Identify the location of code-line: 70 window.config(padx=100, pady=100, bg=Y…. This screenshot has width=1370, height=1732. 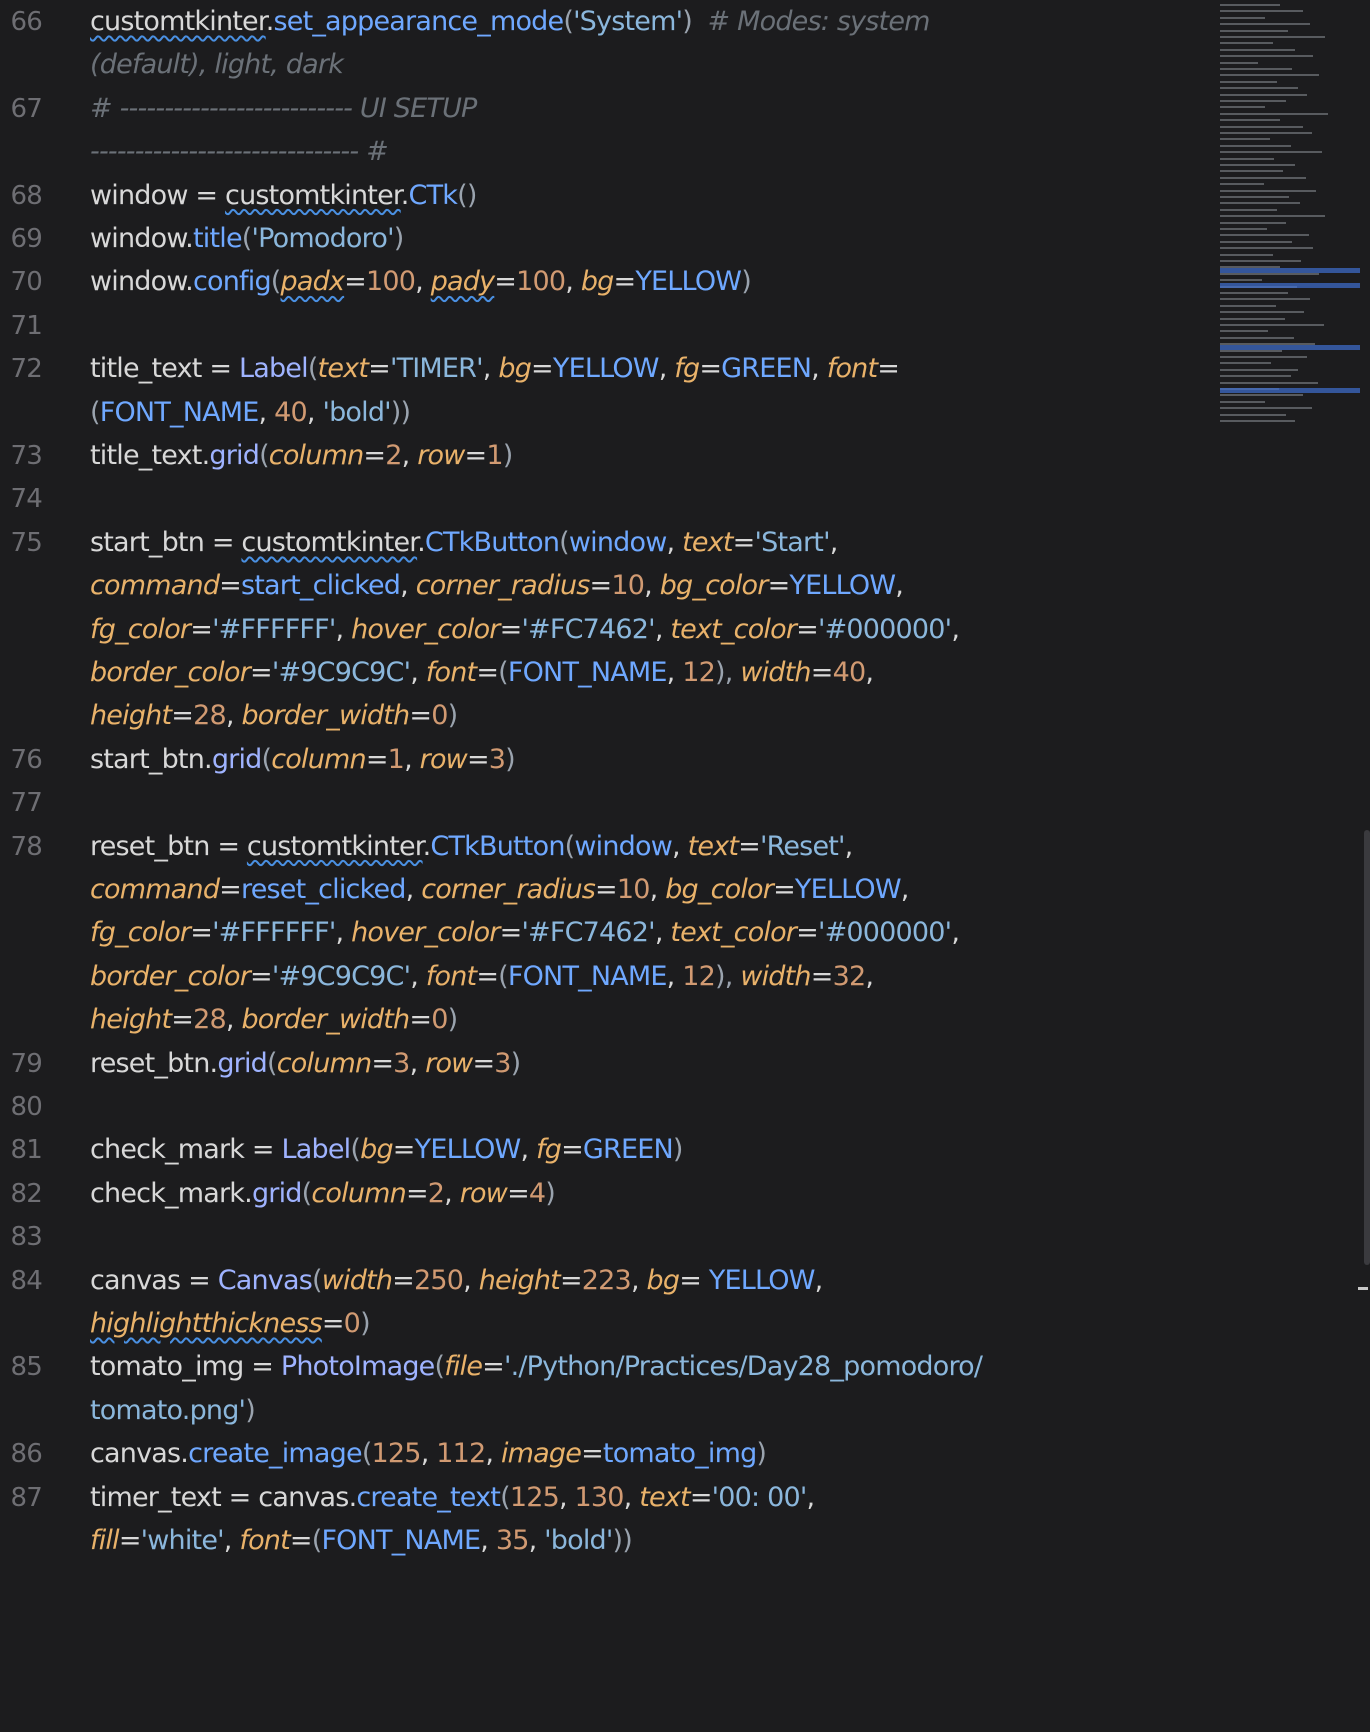
(605, 282).